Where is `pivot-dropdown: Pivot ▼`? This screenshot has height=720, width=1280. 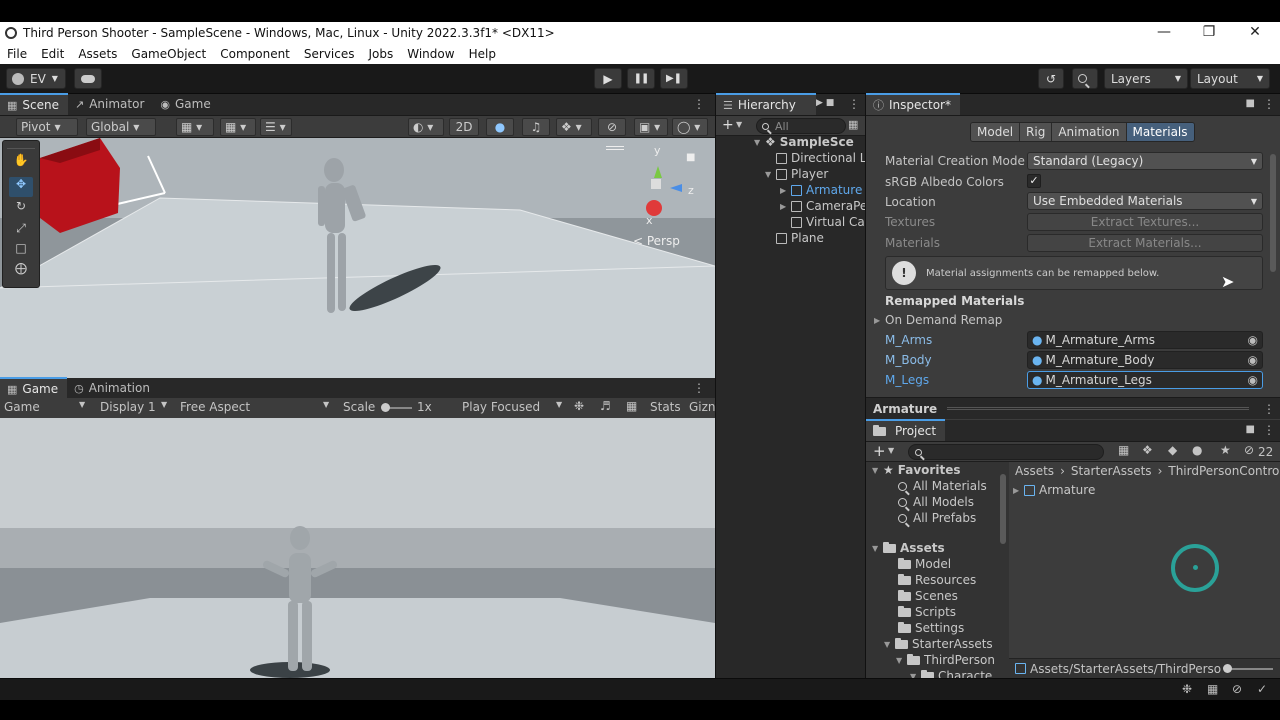 pivot-dropdown: Pivot ▼ is located at coordinates (47, 127).